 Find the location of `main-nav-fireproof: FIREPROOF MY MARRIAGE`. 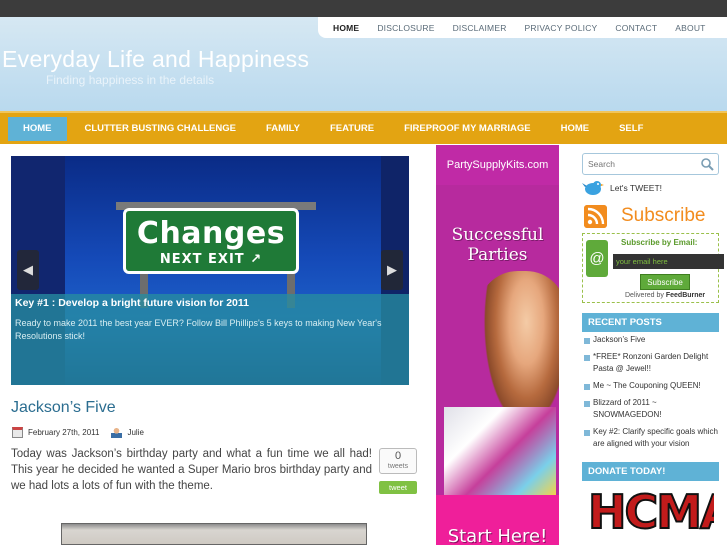

main-nav-fireproof: FIREPROOF MY MARRIAGE is located at coordinates (467, 129).